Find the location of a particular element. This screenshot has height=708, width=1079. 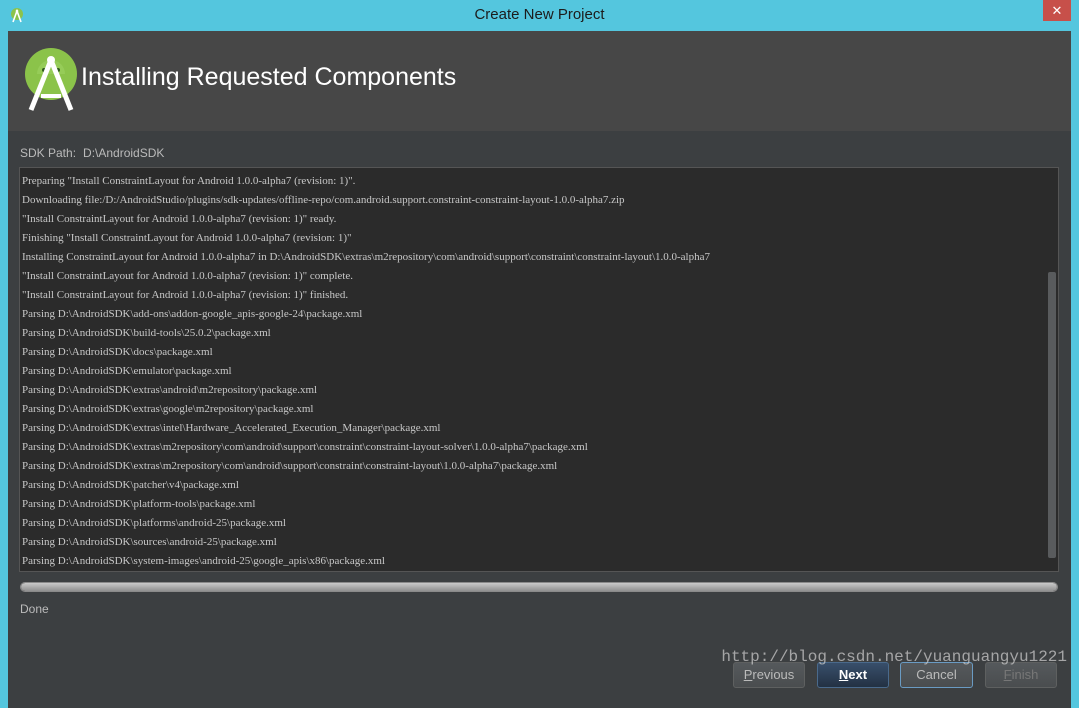

finish-button: Finish is located at coordinates (1021, 675).